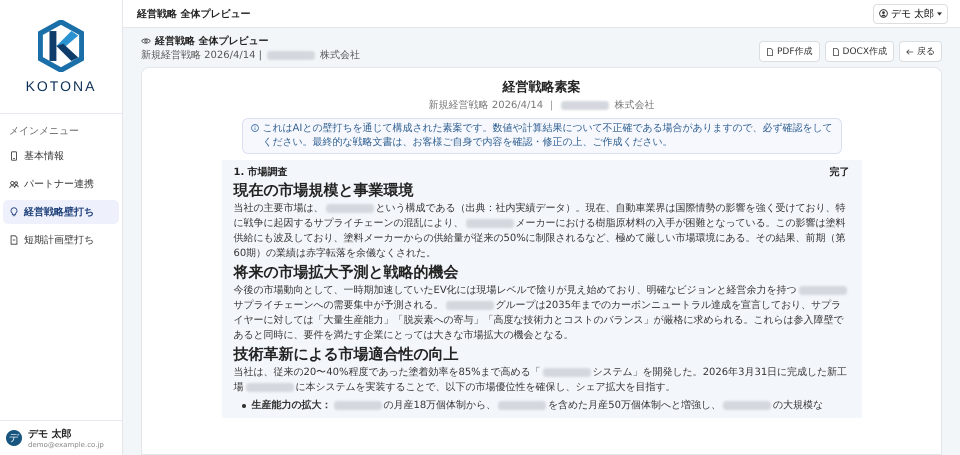  What do you see at coordinates (347, 354) in the screenshot?
I see `section-heading: 技術革新による市場適合性の向上` at bounding box center [347, 354].